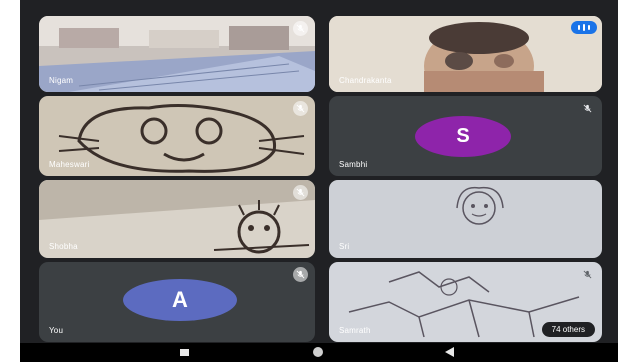  I want to click on participant-name: Samrath, so click(355, 330).